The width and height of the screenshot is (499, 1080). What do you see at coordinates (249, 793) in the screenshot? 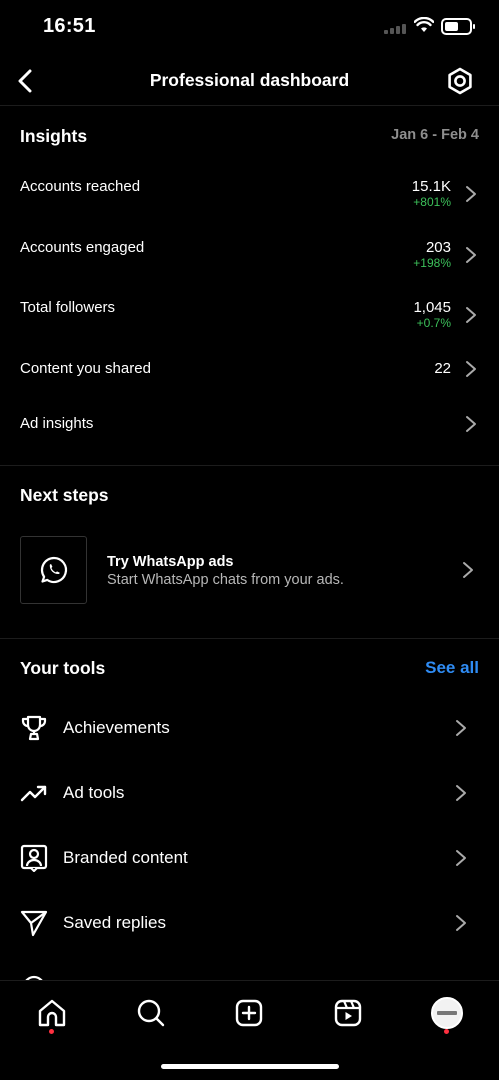
I see `tool-item-ad-tools: Ad tools` at bounding box center [249, 793].